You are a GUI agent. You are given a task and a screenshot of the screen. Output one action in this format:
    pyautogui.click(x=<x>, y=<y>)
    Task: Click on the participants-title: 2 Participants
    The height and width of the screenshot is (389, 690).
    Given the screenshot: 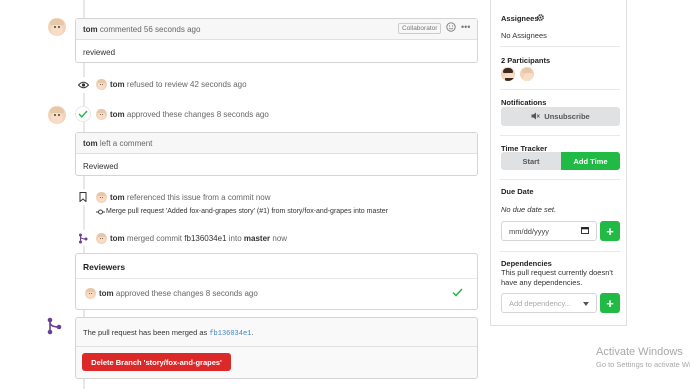 What is the action you would take?
    pyautogui.click(x=526, y=60)
    